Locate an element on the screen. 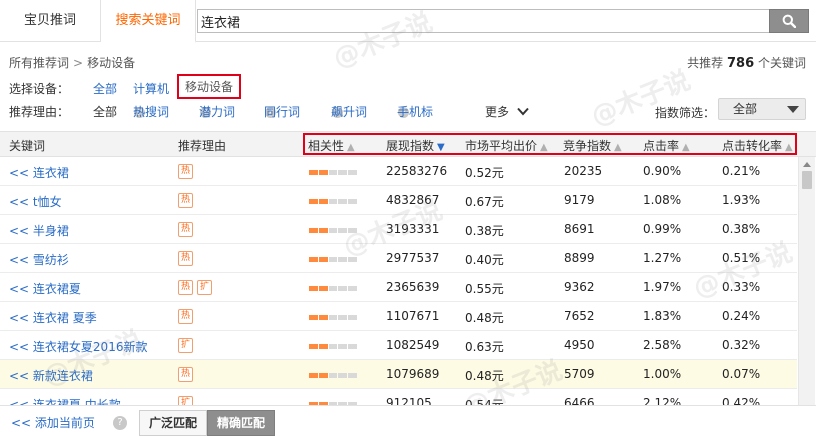  table-row: << 新款连衣裙 热 1079689 0.48元 5709 1.00% 0.07% is located at coordinates (398, 374).